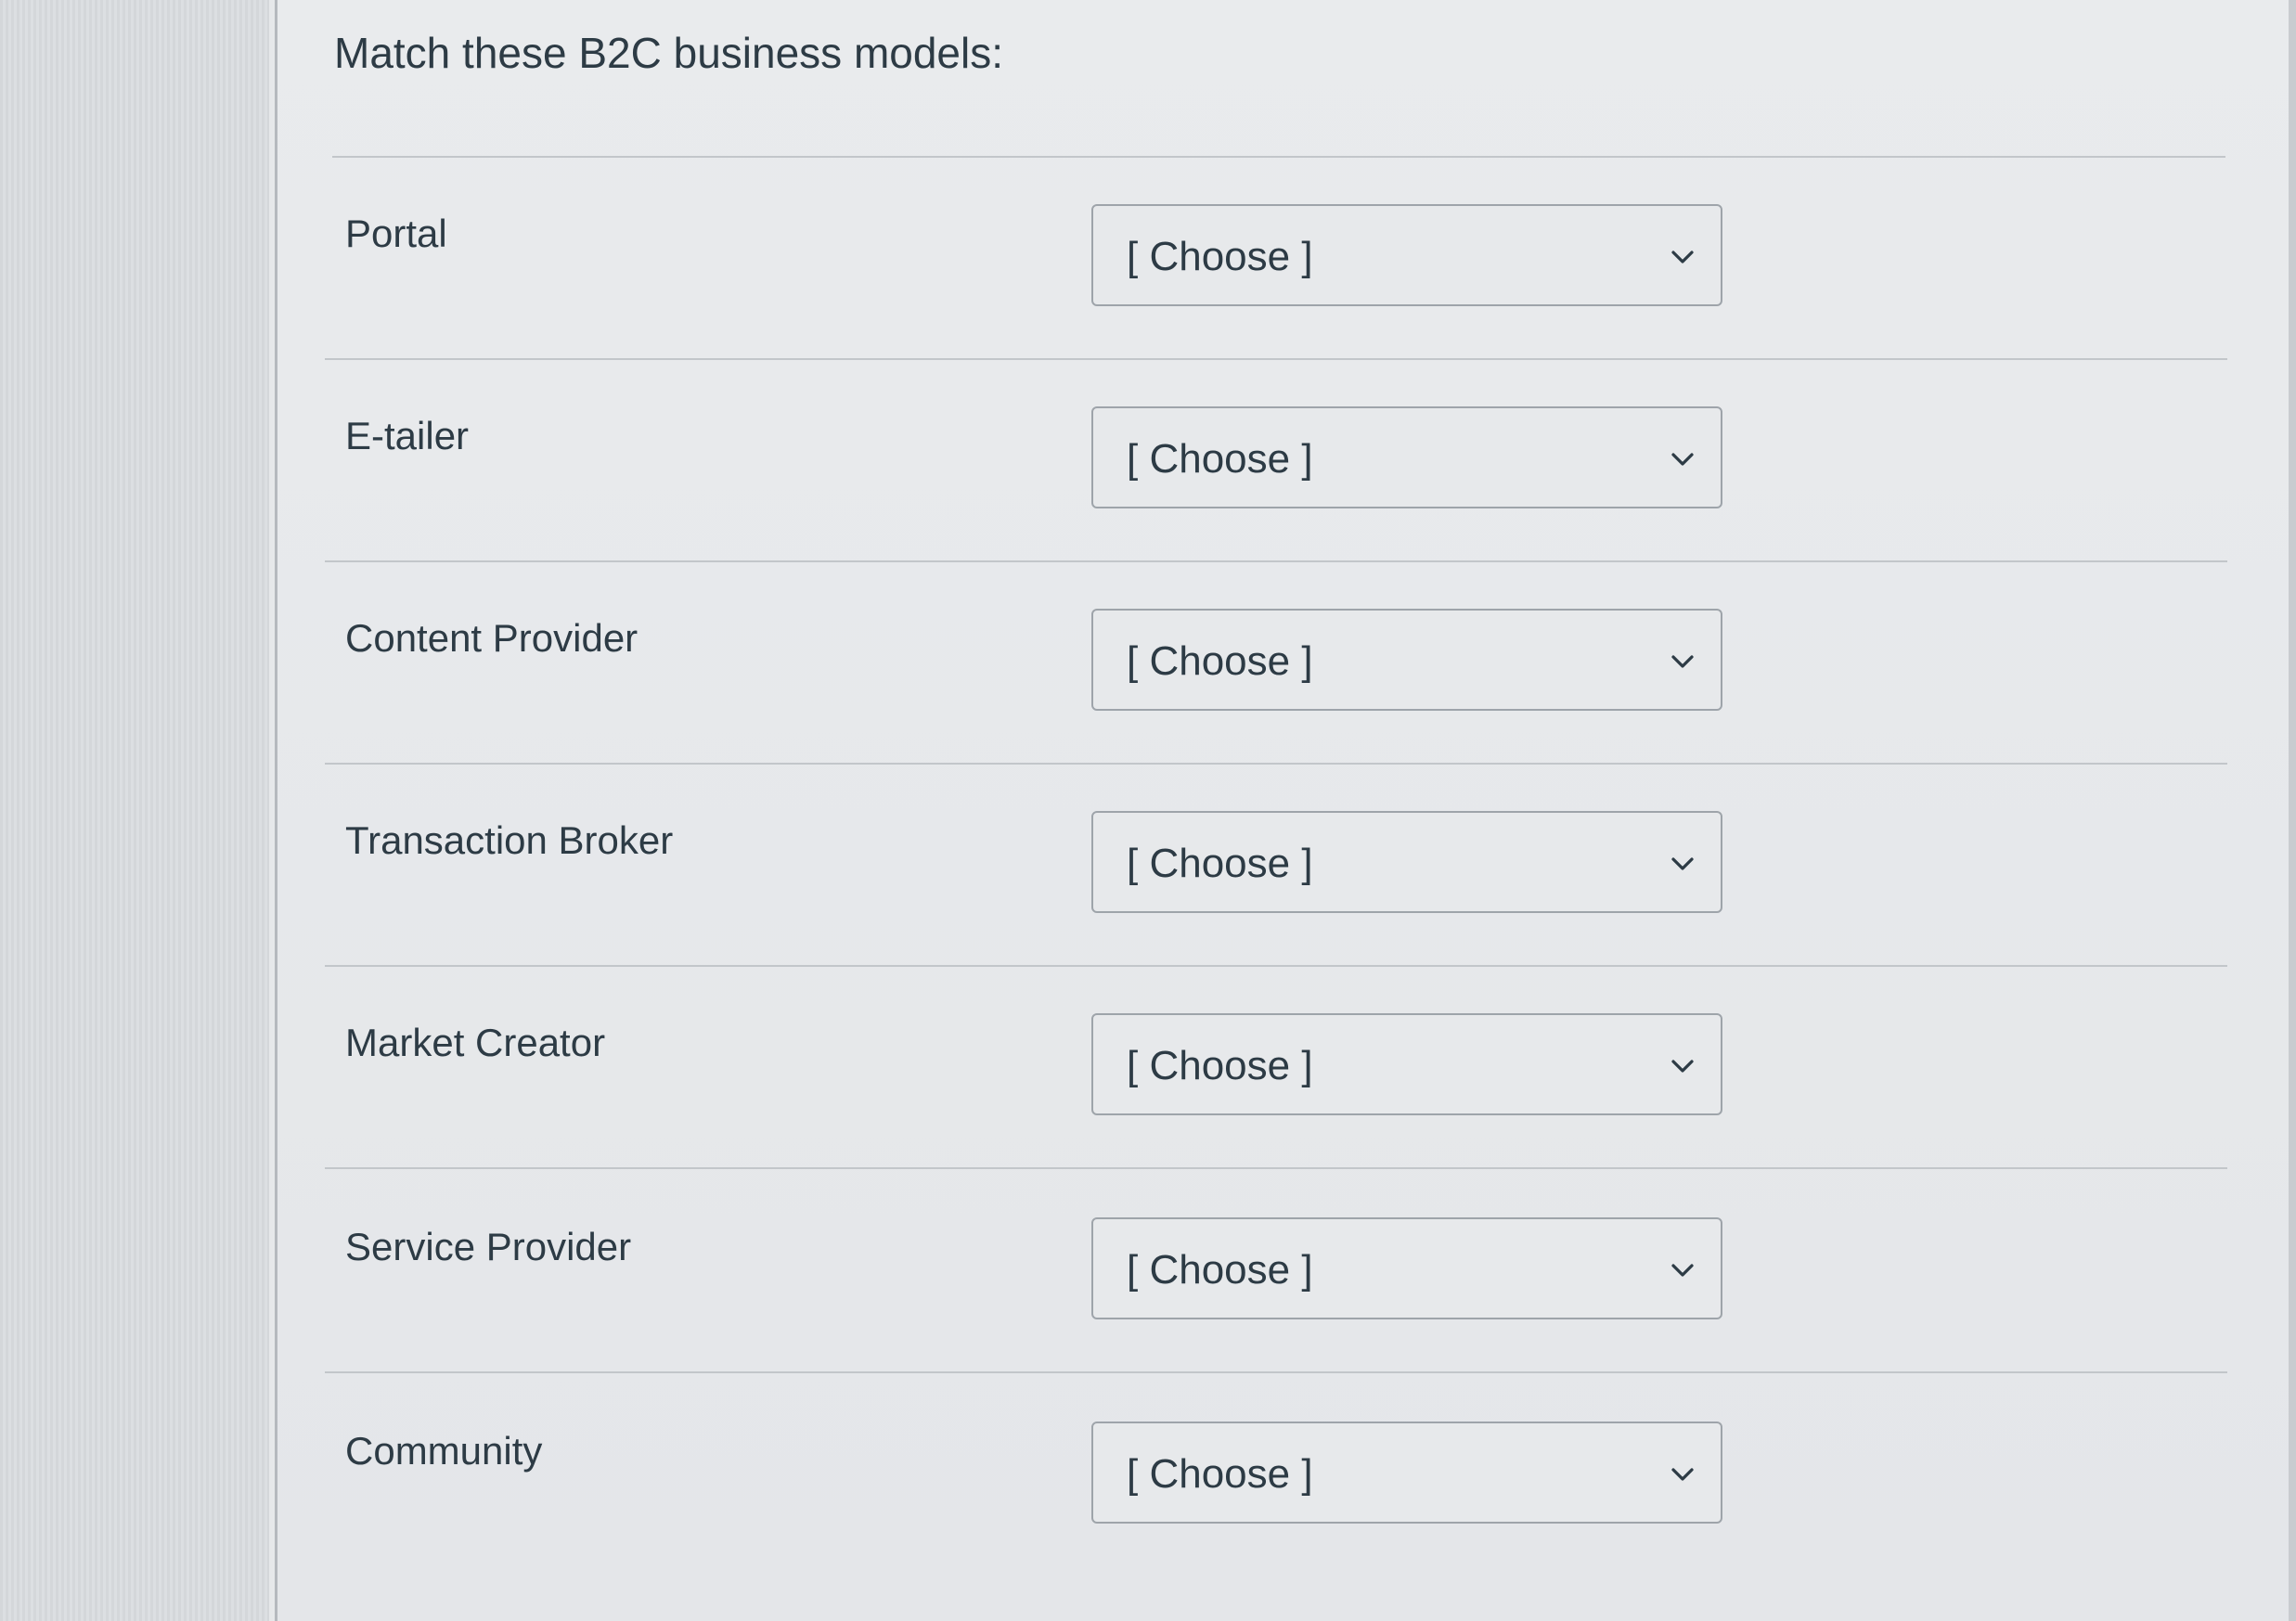 The image size is (2296, 1621). What do you see at coordinates (1406, 255) in the screenshot?
I see `match-select-portal: [ Choose ]` at bounding box center [1406, 255].